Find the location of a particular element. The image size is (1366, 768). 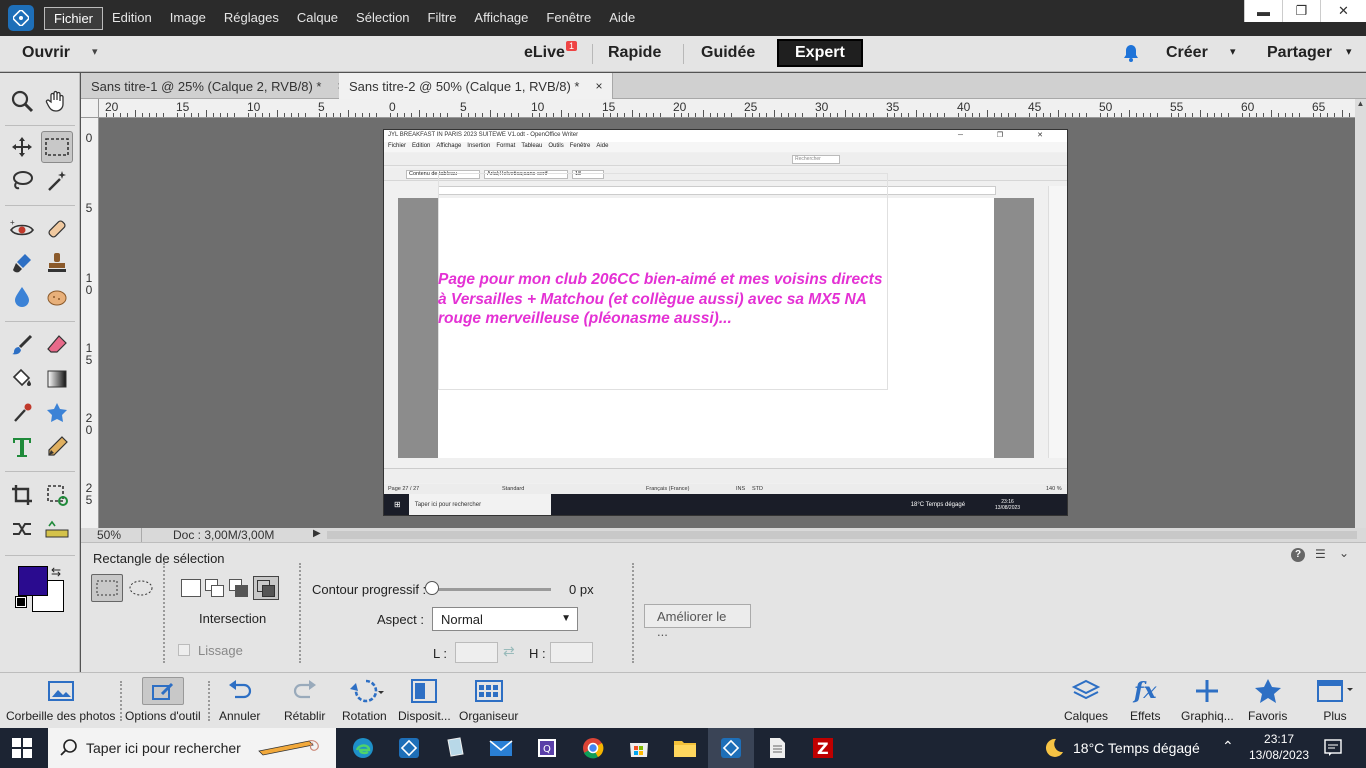

status-menu-arrow-icon: ▶ is located at coordinates (317, 533).